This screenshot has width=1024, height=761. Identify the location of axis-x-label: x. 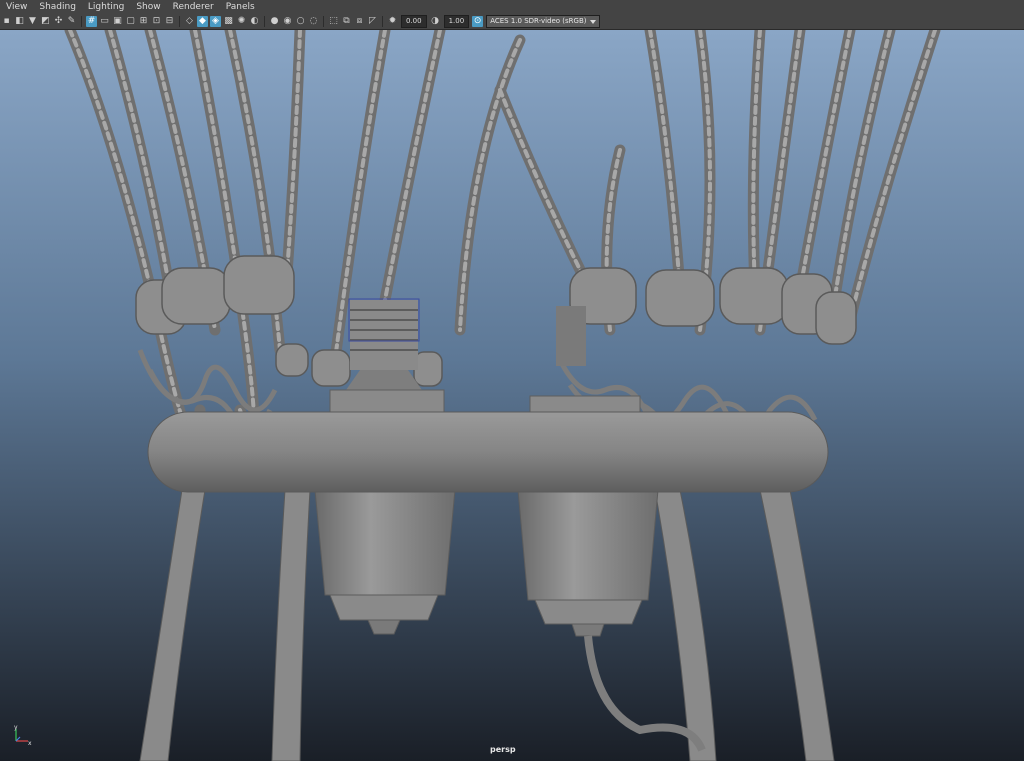
(30, 743).